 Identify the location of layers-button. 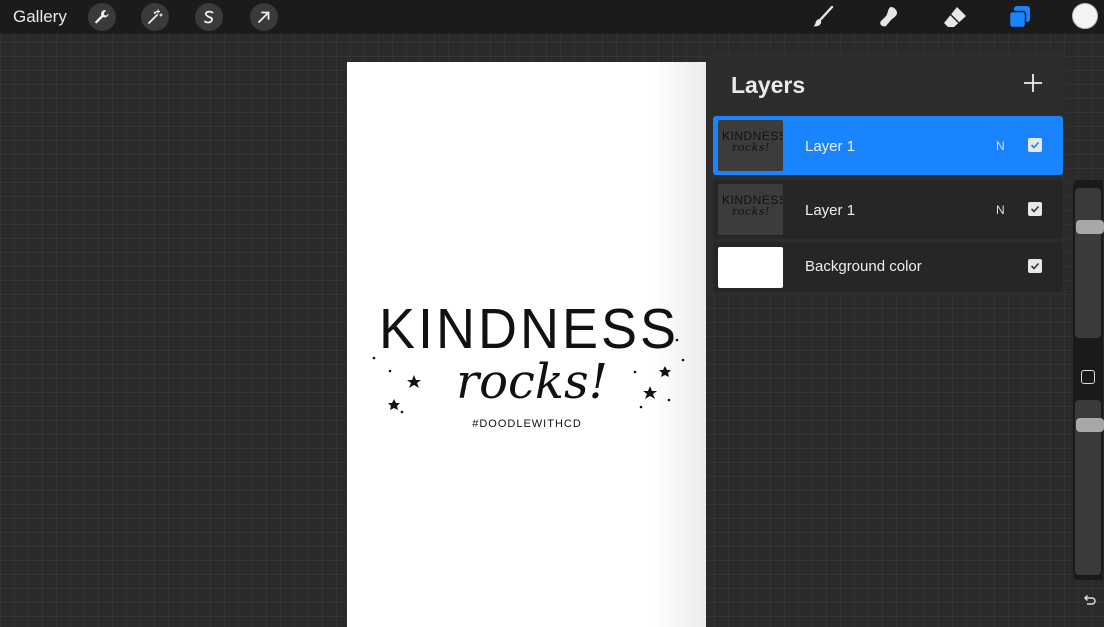
(1020, 17).